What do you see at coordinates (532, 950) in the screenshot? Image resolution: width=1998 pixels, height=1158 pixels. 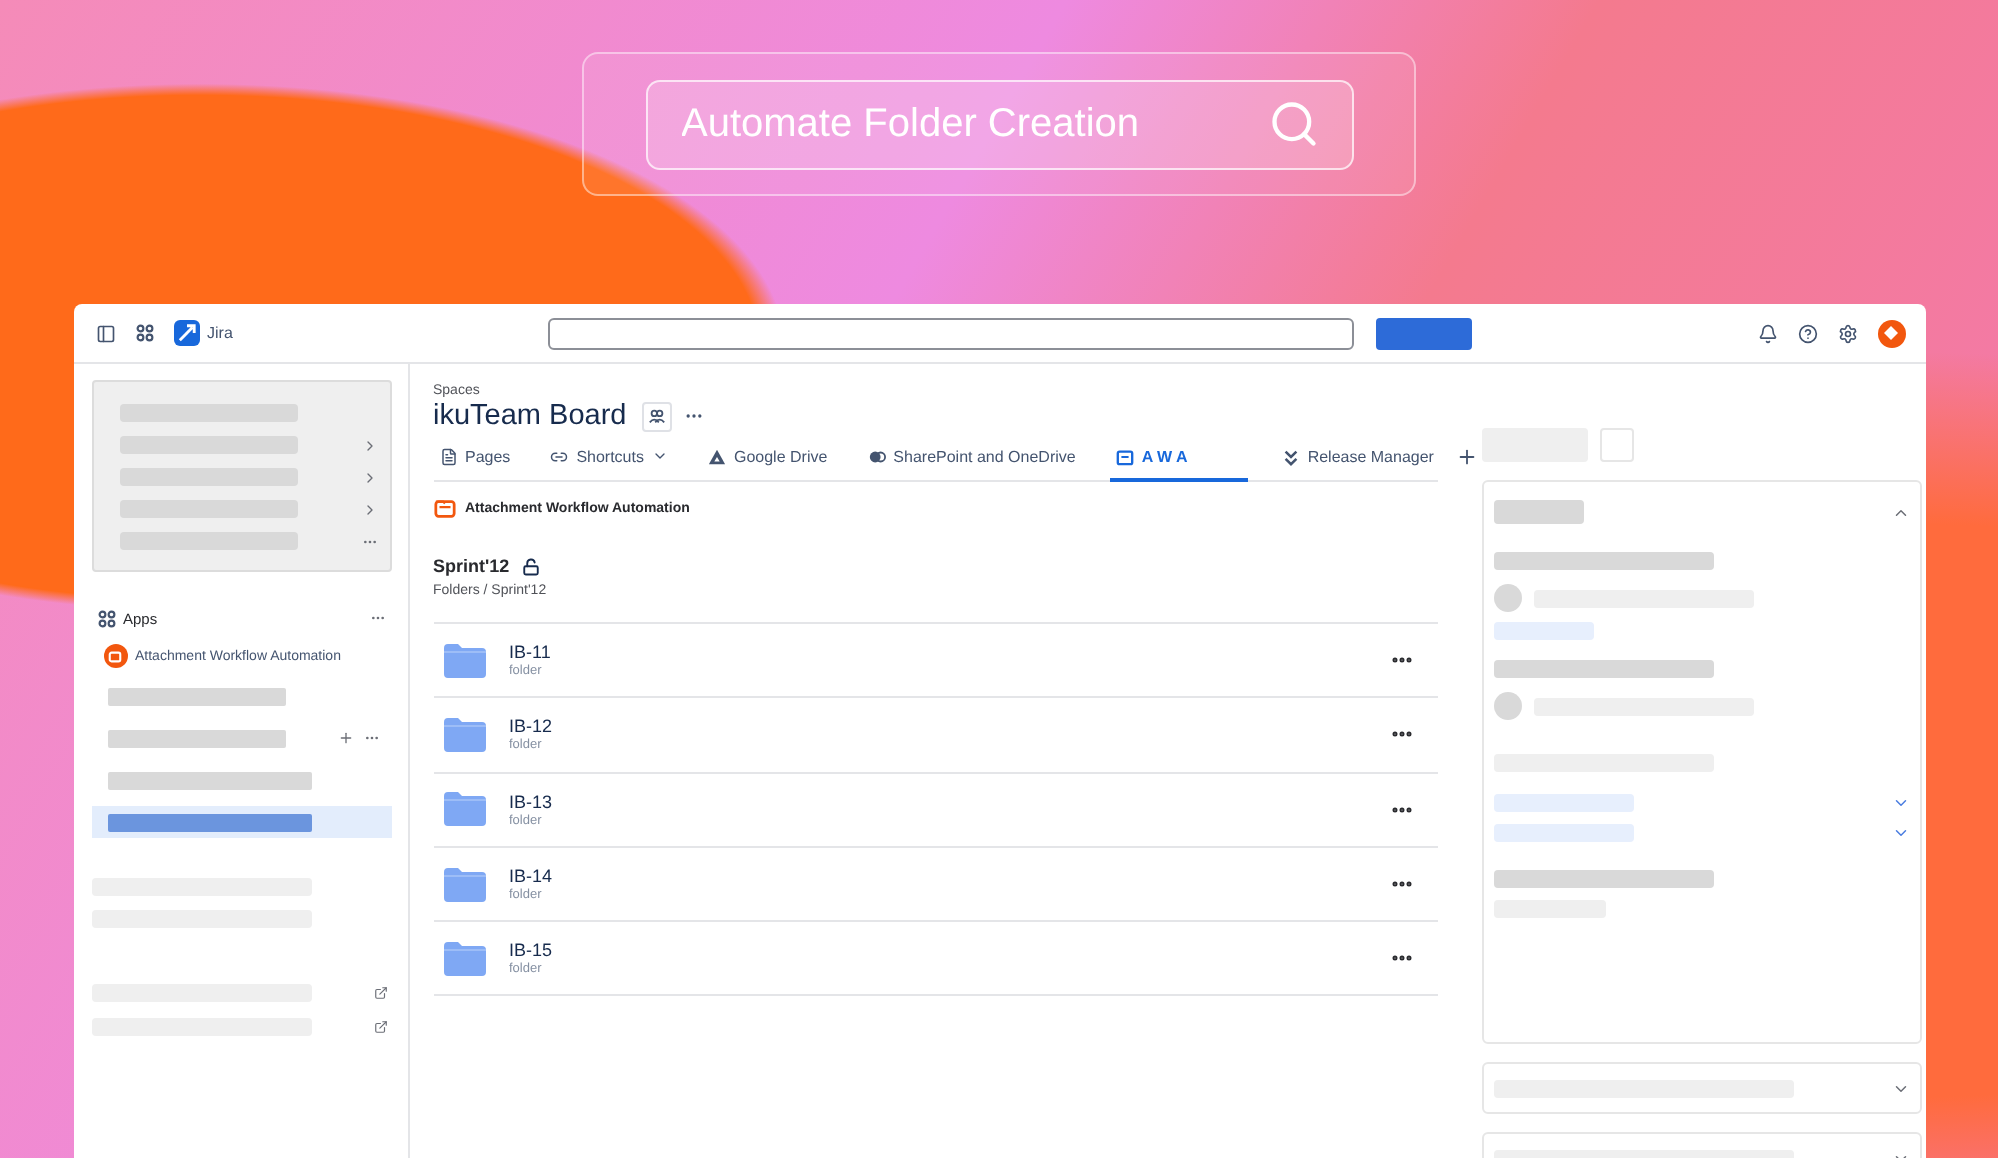 I see `folder-name: IB-15` at bounding box center [532, 950].